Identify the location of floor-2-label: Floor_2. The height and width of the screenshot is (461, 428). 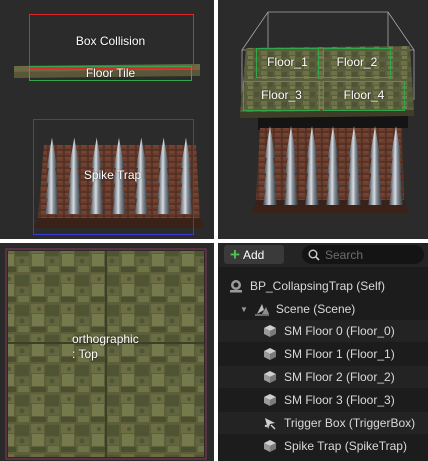
(357, 62).